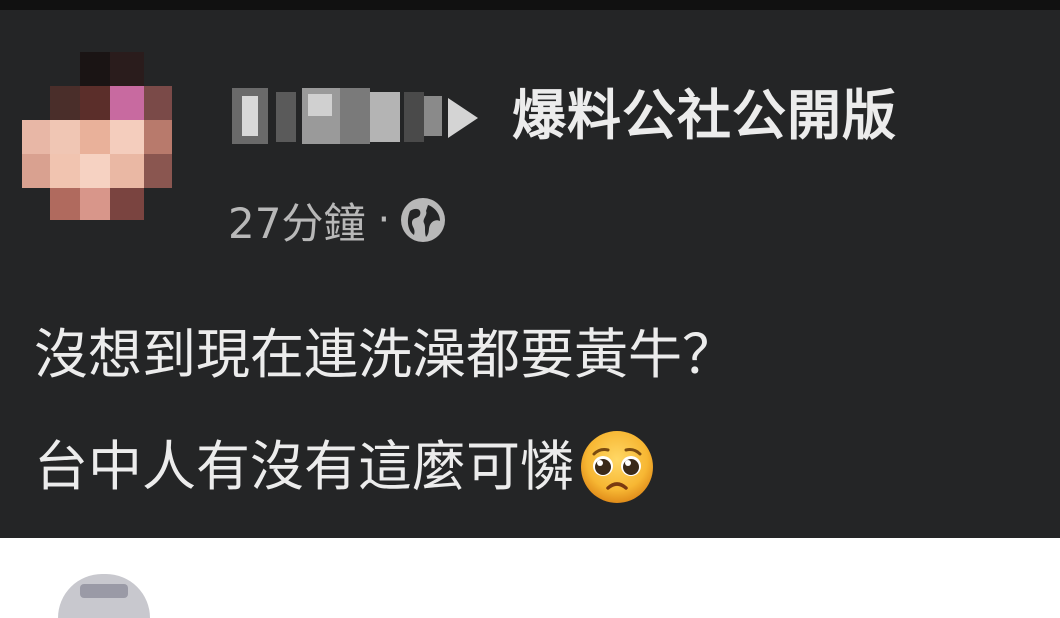 This screenshot has height=618, width=1060. Describe the element at coordinates (530, 5) in the screenshot. I see `top-divider` at that location.